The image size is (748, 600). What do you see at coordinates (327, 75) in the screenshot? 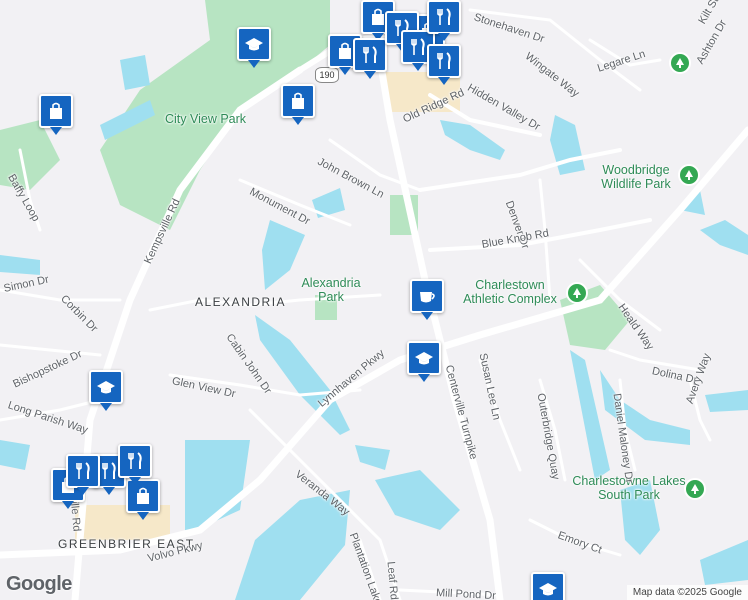
I see `route-190-shield: 190` at bounding box center [327, 75].